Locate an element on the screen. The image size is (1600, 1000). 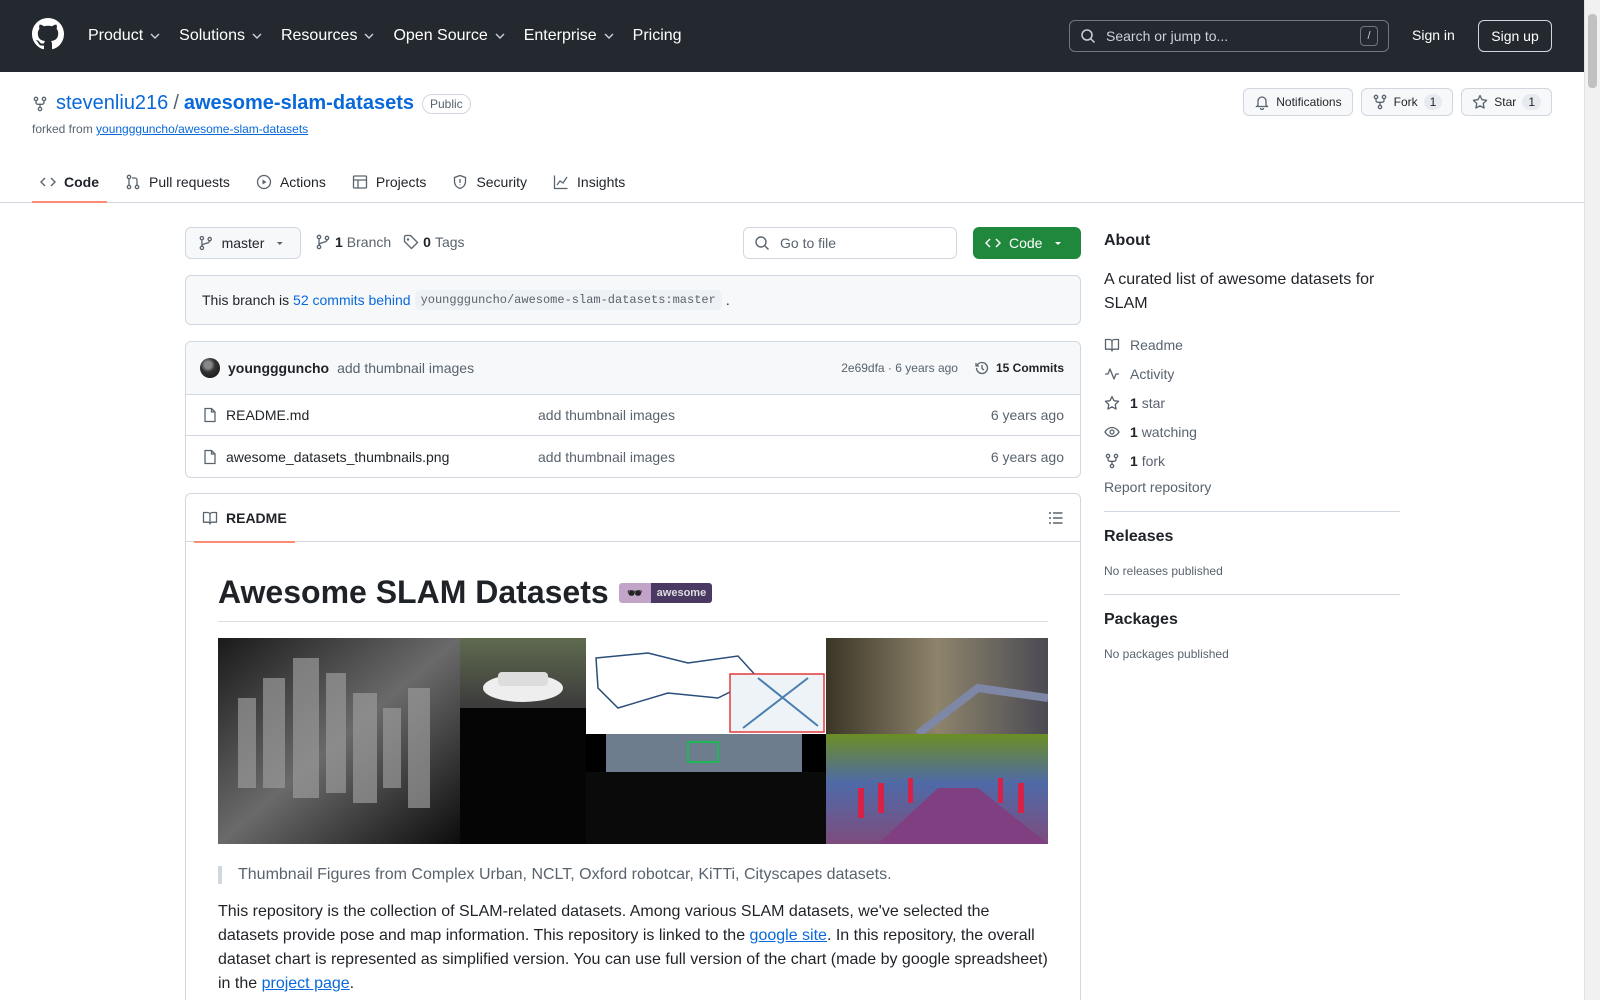
tab-code: Code is located at coordinates (69, 182).